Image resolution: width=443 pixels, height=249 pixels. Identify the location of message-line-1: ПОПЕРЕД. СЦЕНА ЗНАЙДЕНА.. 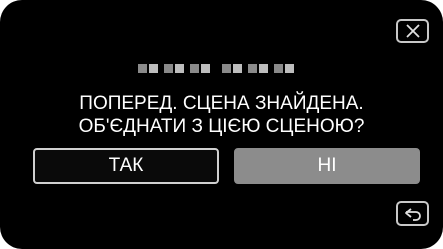
(221, 103).